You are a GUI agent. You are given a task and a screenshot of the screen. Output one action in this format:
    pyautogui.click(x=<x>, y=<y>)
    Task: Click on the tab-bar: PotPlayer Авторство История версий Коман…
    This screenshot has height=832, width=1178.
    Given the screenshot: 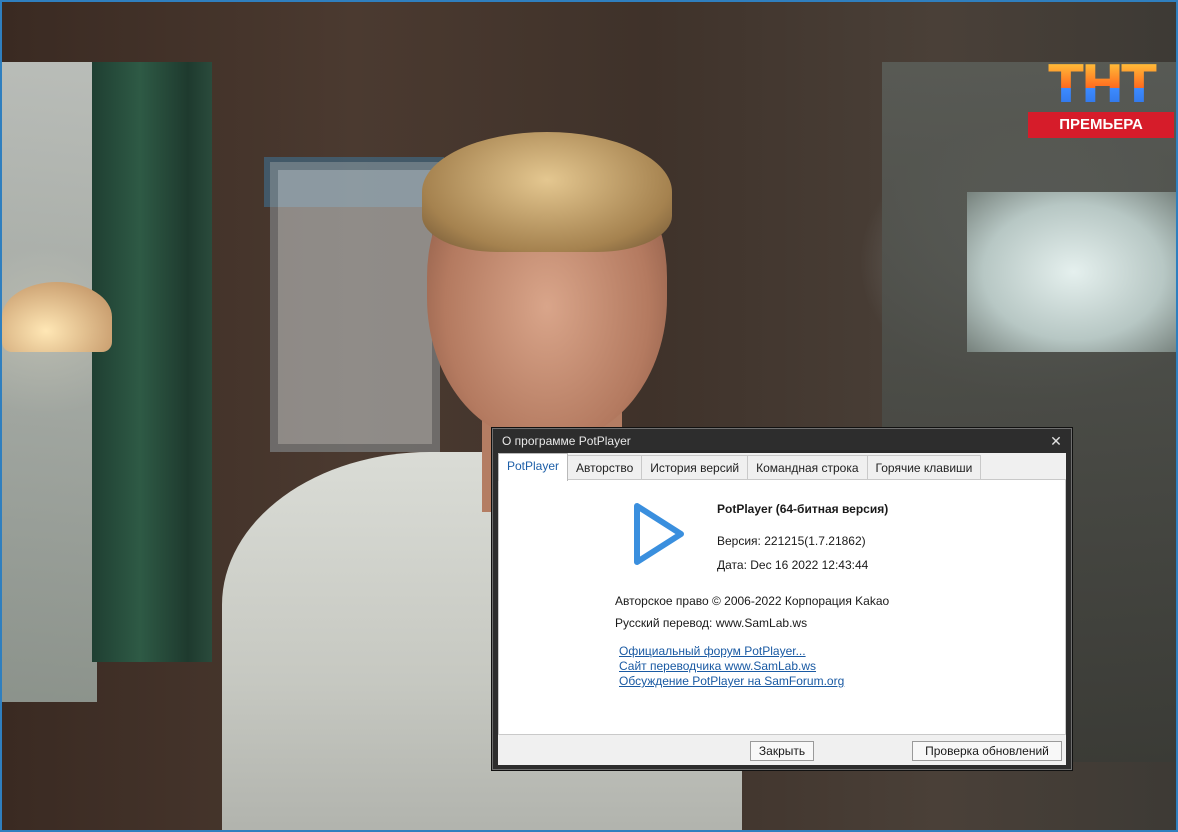 What is the action you would take?
    pyautogui.click(x=740, y=467)
    